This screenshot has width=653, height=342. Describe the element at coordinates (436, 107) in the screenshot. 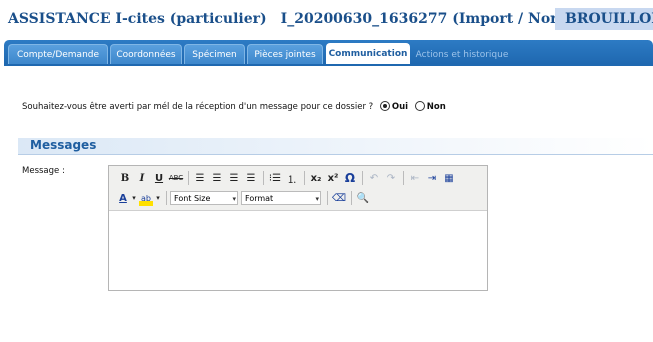

I see `radio-non-label: Non` at that location.